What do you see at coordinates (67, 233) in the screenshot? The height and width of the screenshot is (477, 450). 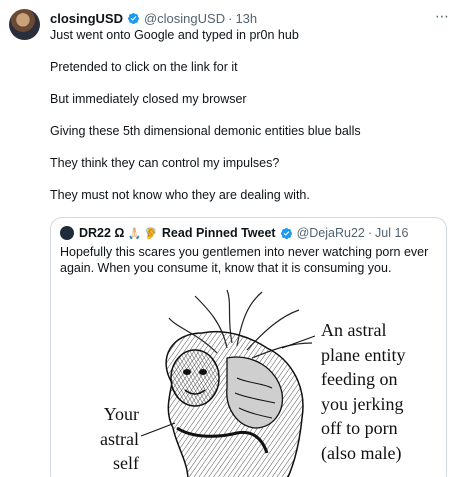 I see `quoted-author-avatar` at bounding box center [67, 233].